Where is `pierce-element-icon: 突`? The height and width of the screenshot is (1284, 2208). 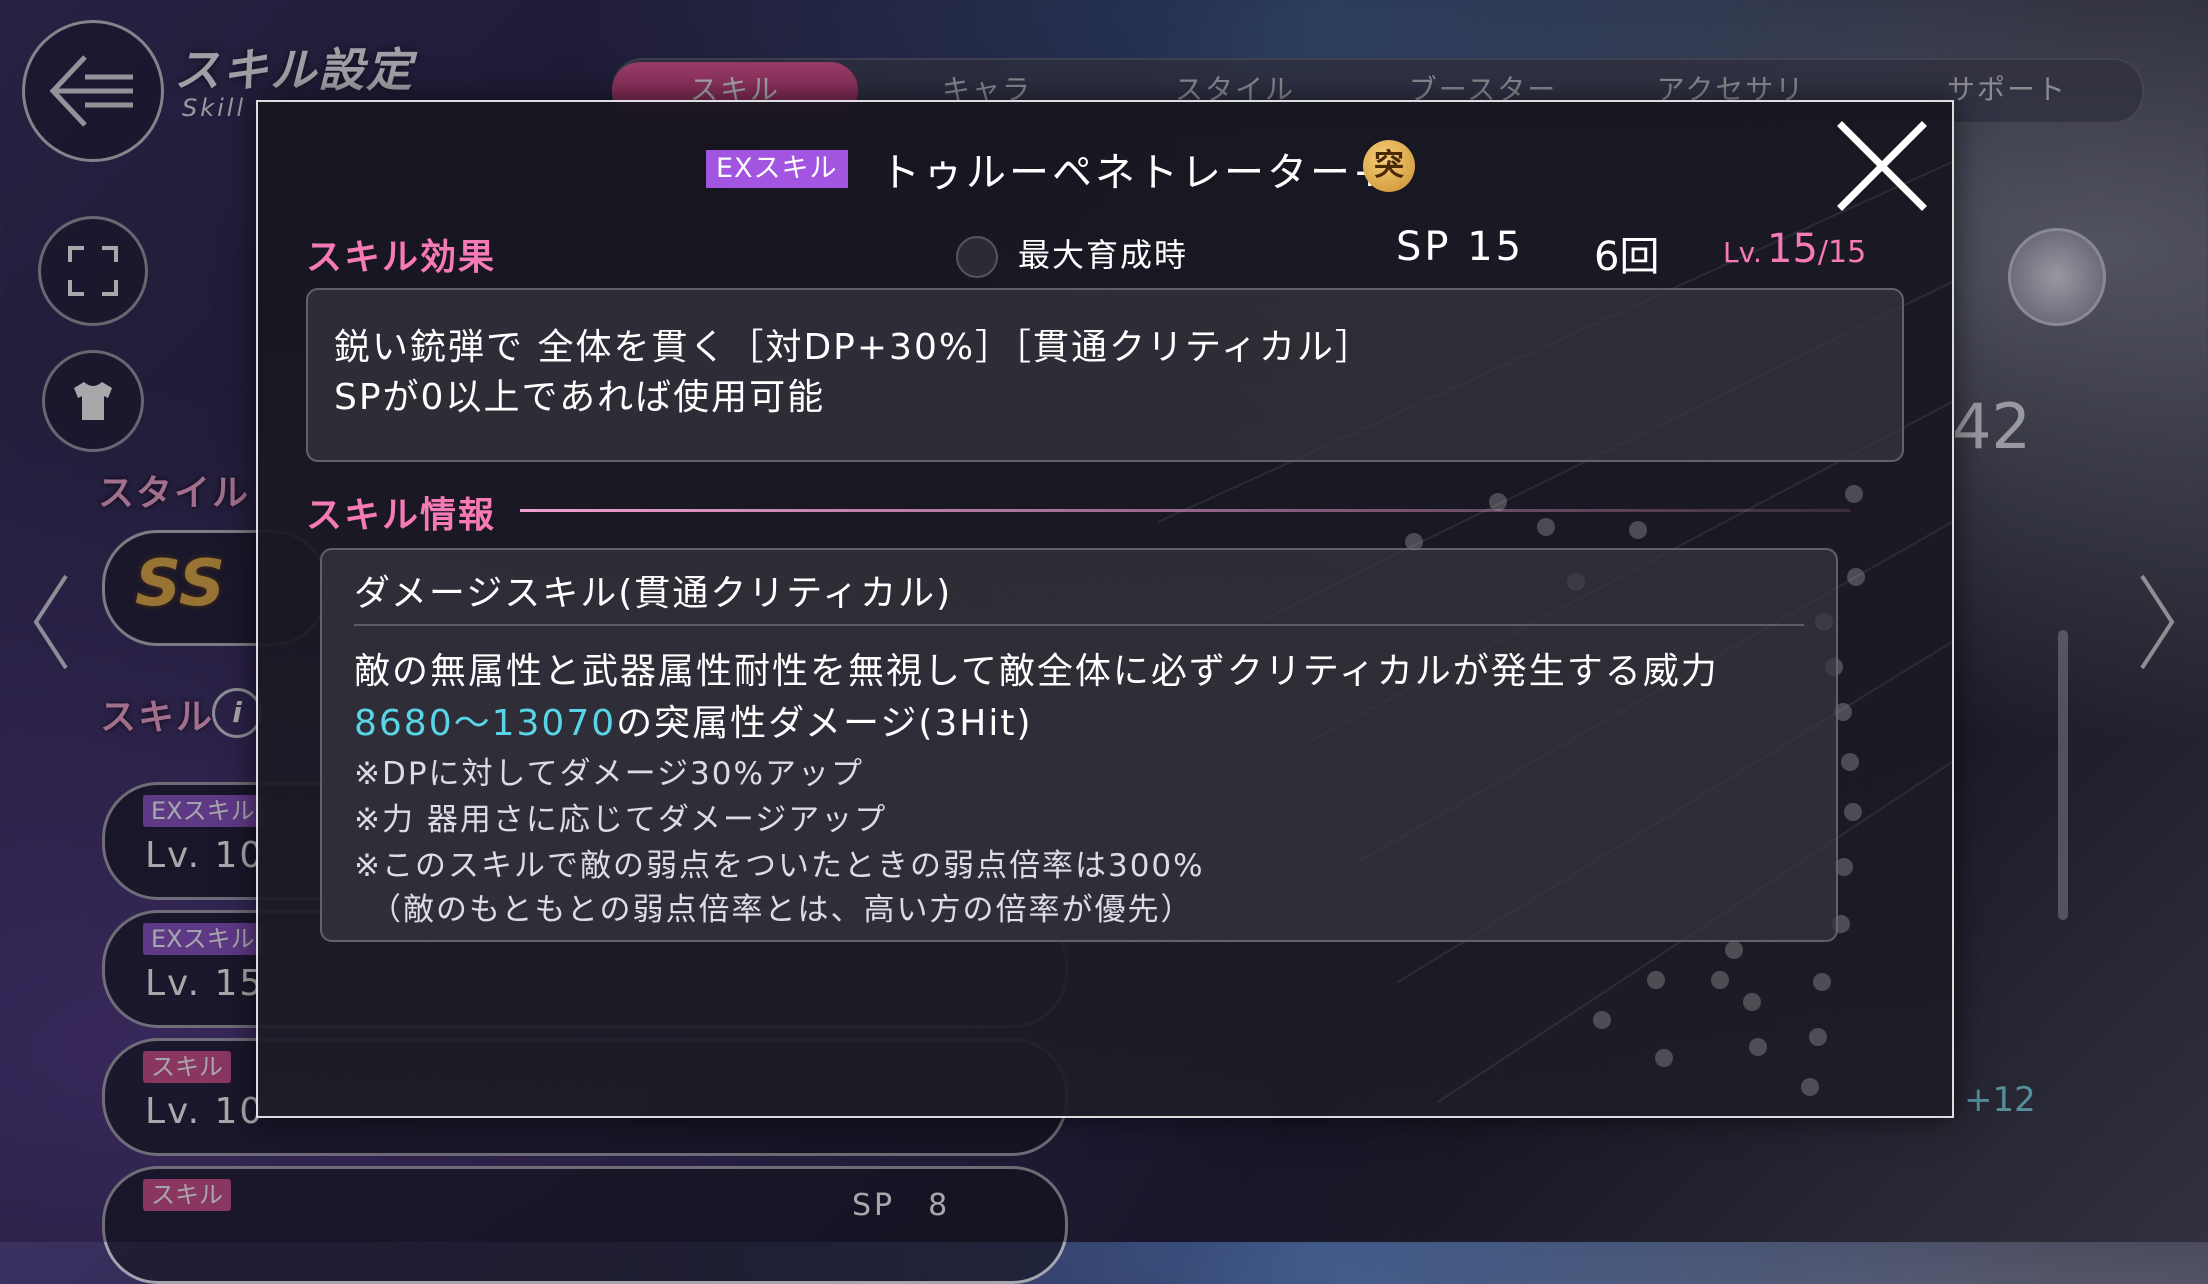 pierce-element-icon: 突 is located at coordinates (1389, 166).